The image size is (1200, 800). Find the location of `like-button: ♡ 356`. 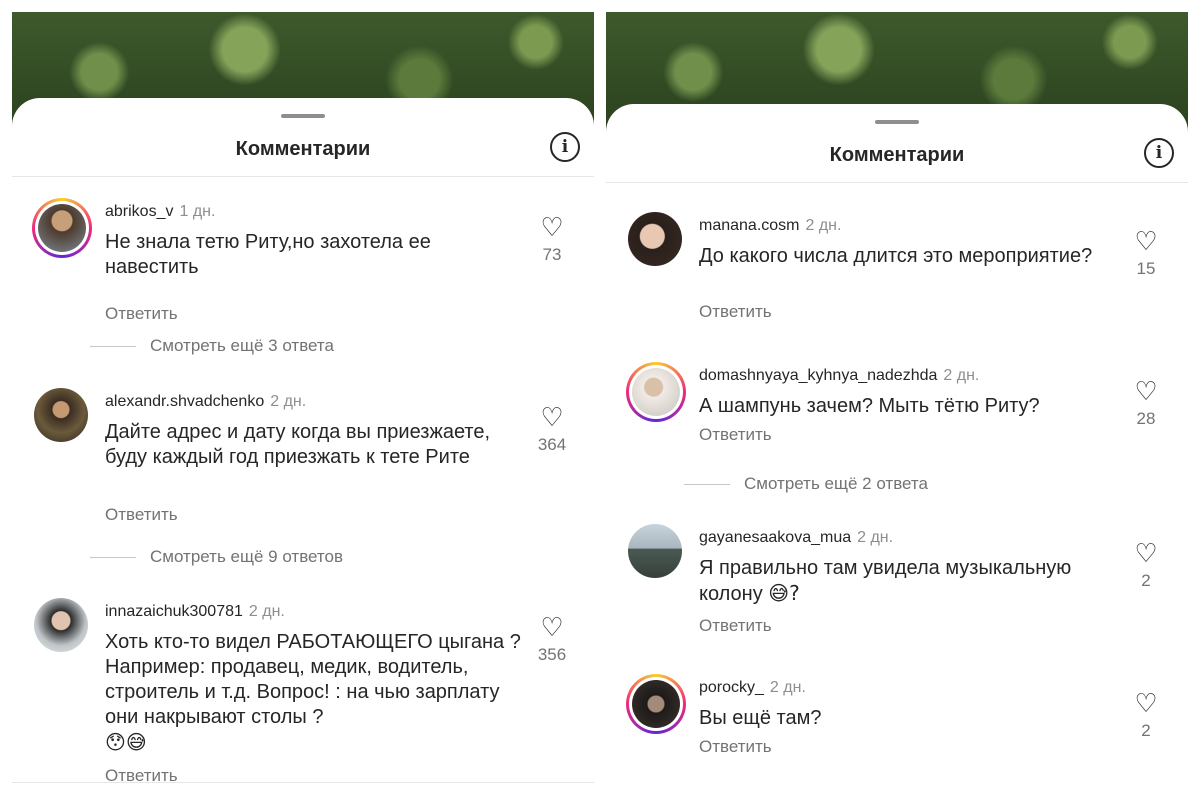

like-button: ♡ 356 is located at coordinates (552, 639).